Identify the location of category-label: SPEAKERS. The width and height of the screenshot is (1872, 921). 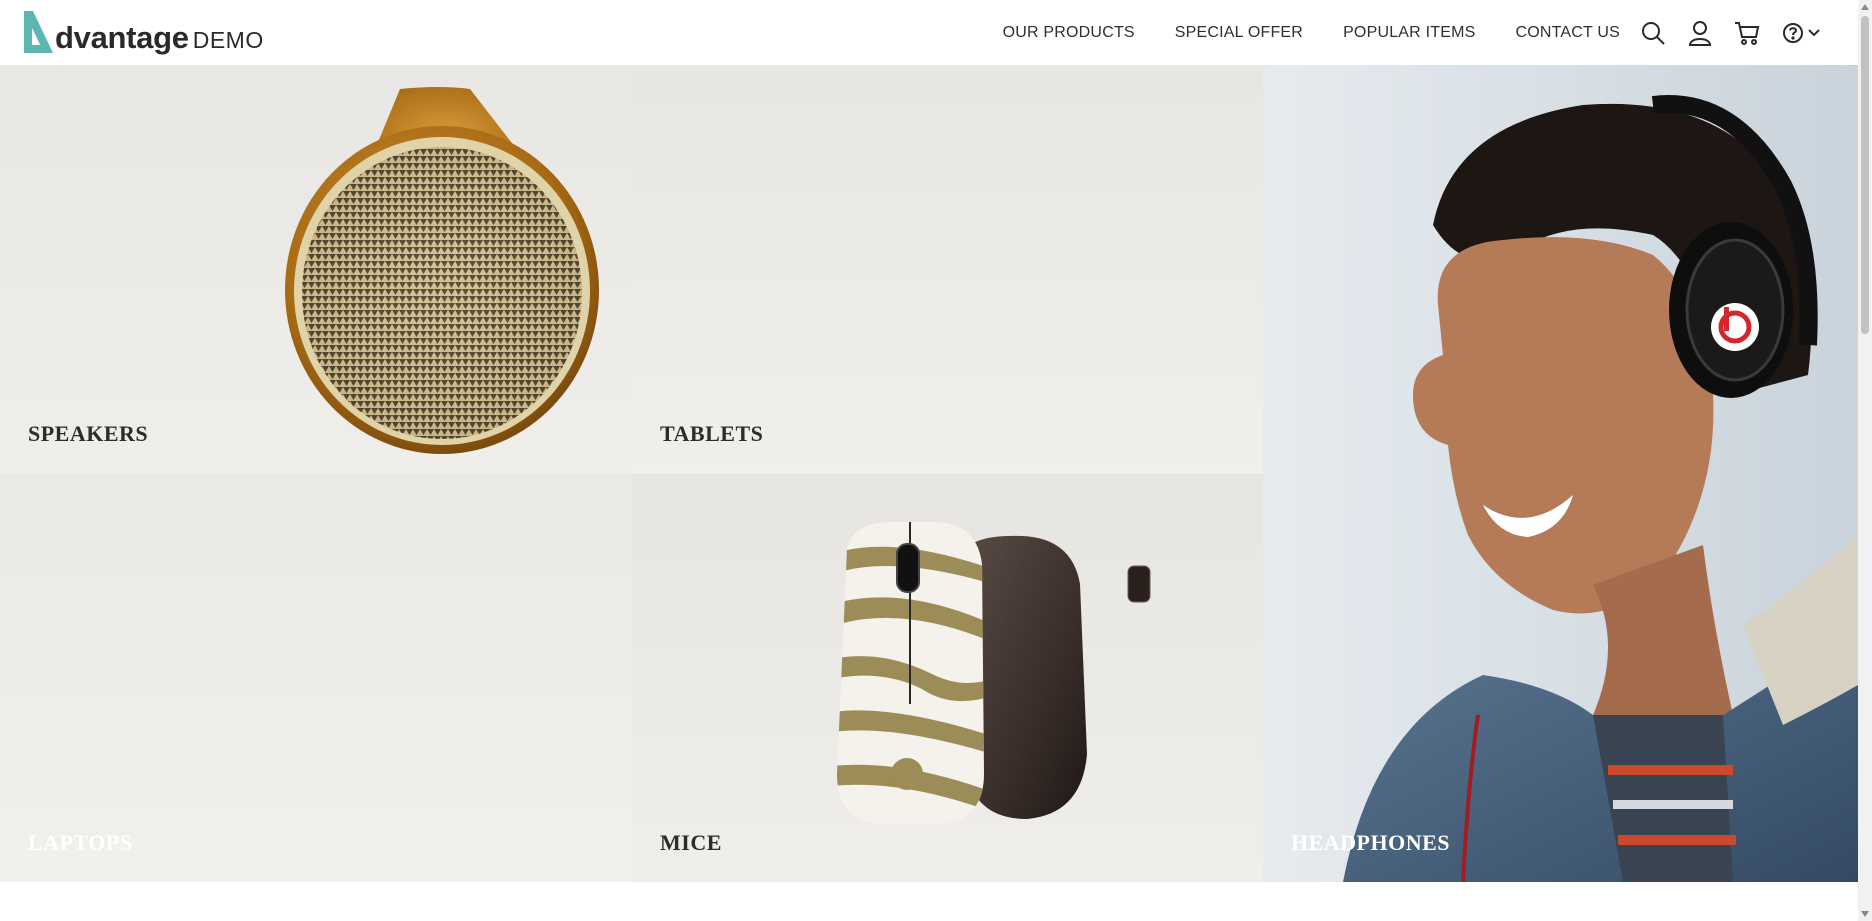
(88, 433).